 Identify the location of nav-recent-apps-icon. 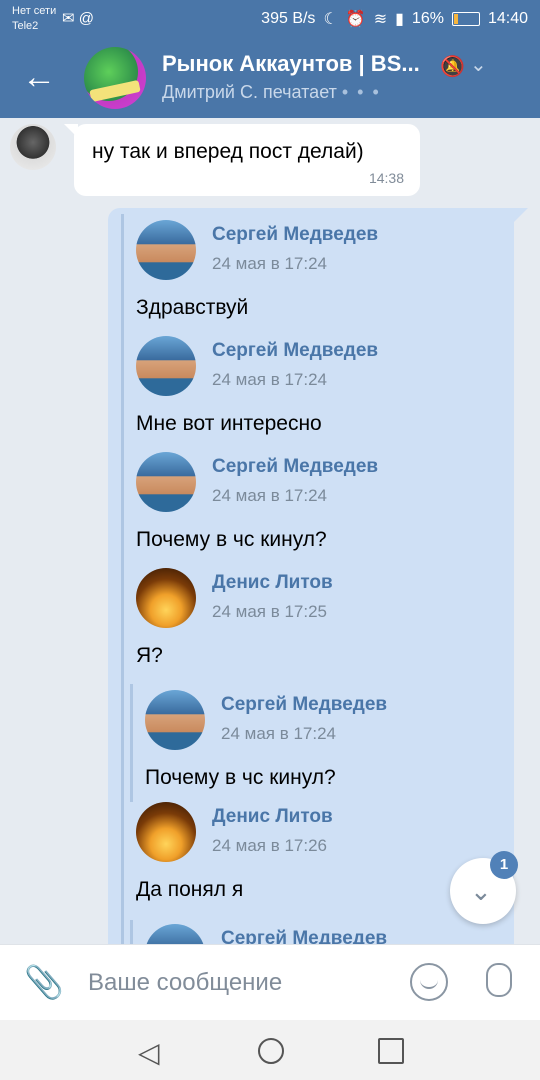
(391, 1051).